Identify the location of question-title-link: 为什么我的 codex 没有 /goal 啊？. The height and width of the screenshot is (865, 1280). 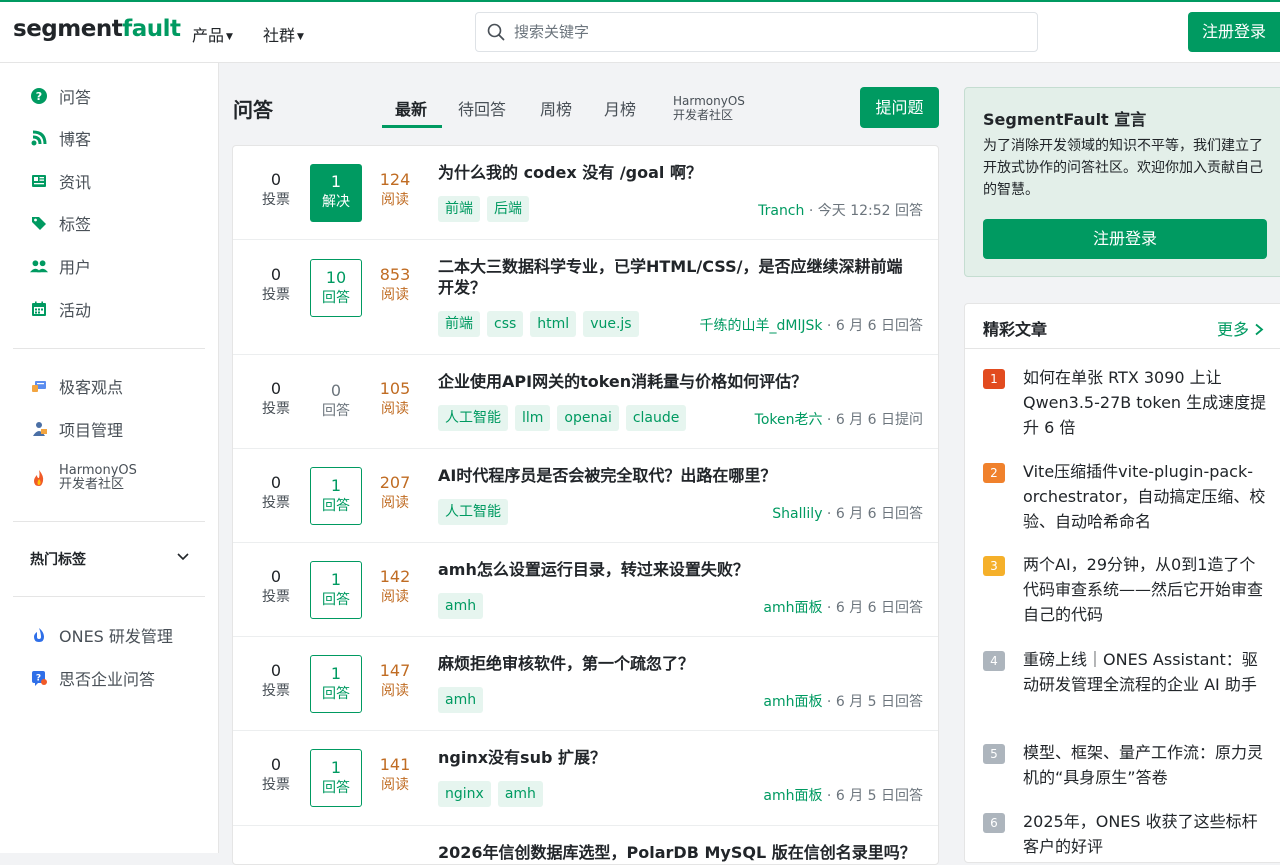
(678, 172).